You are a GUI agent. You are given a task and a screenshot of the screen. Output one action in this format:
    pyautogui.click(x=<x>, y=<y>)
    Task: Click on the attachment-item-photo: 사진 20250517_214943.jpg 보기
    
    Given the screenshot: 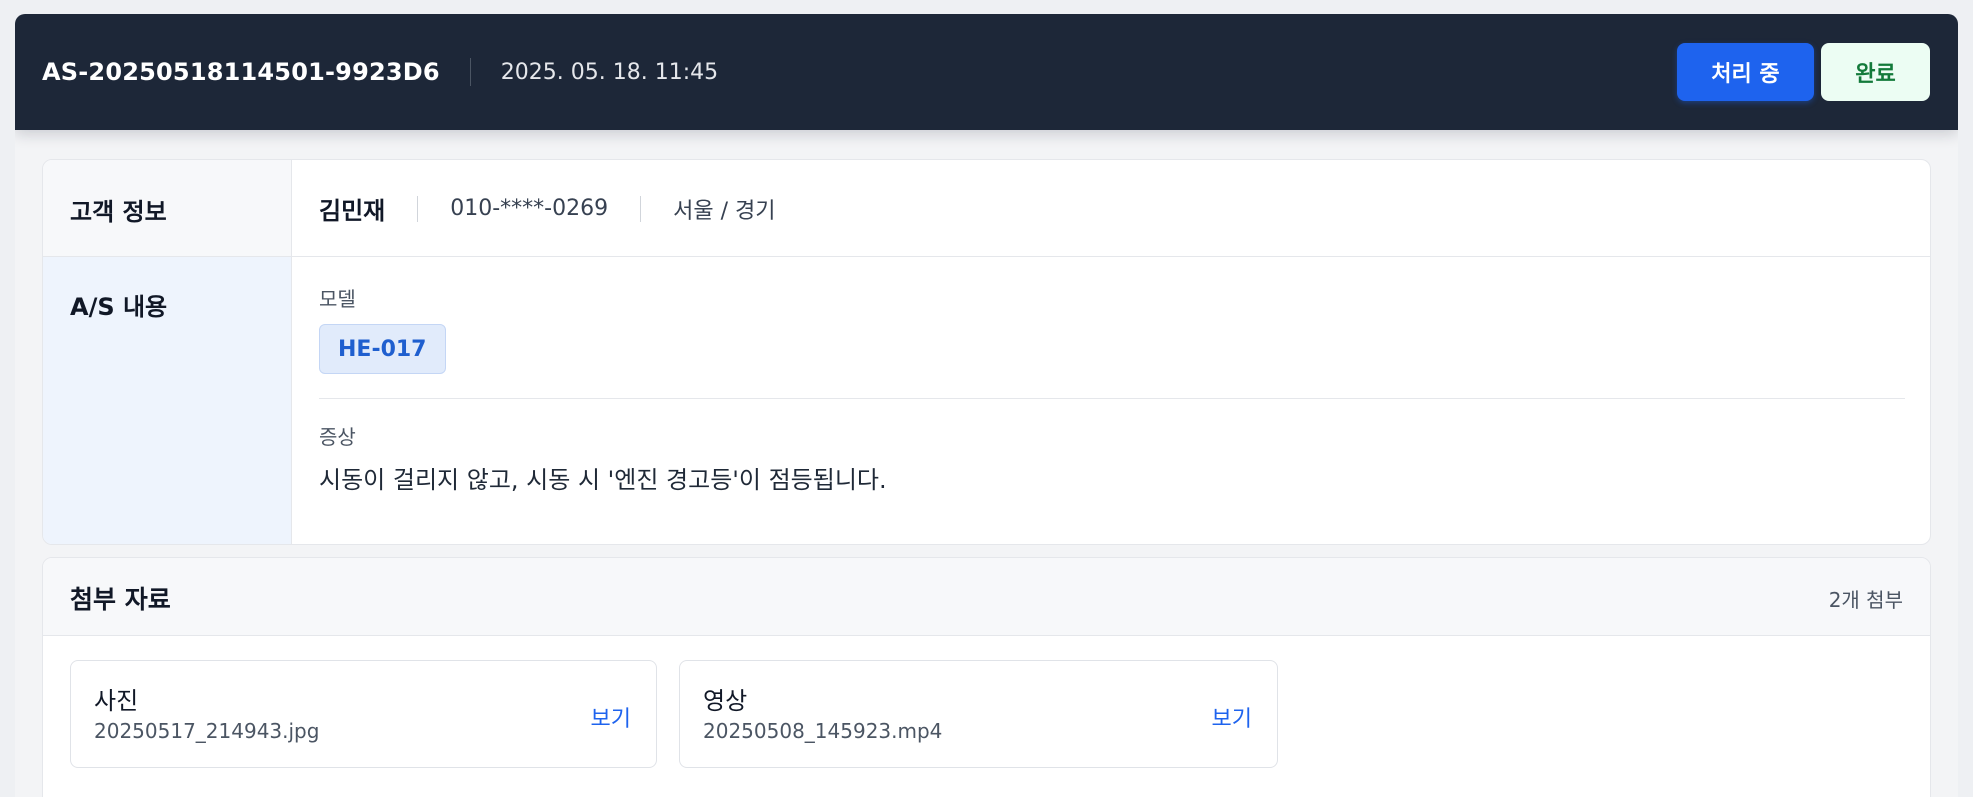 What is the action you would take?
    pyautogui.click(x=363, y=714)
    